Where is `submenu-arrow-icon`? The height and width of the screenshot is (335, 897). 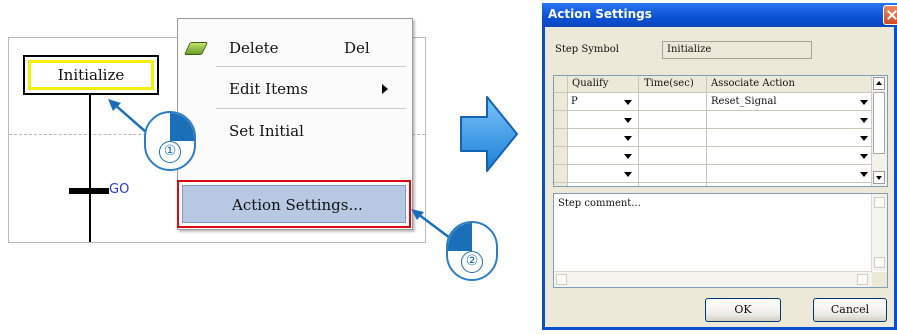 submenu-arrow-icon is located at coordinates (385, 89).